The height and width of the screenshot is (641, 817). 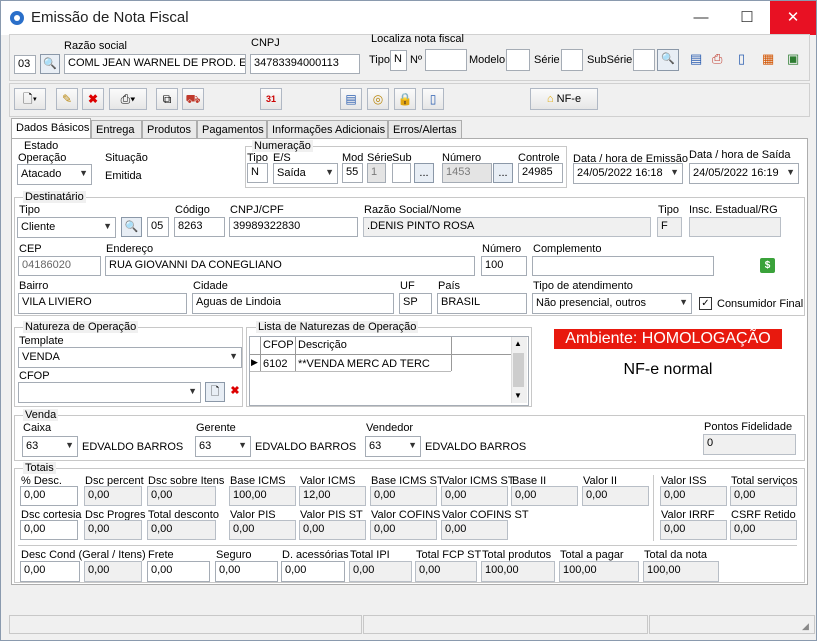 What do you see at coordinates (169, 129) in the screenshot?
I see `tab-produtos: Produtos` at bounding box center [169, 129].